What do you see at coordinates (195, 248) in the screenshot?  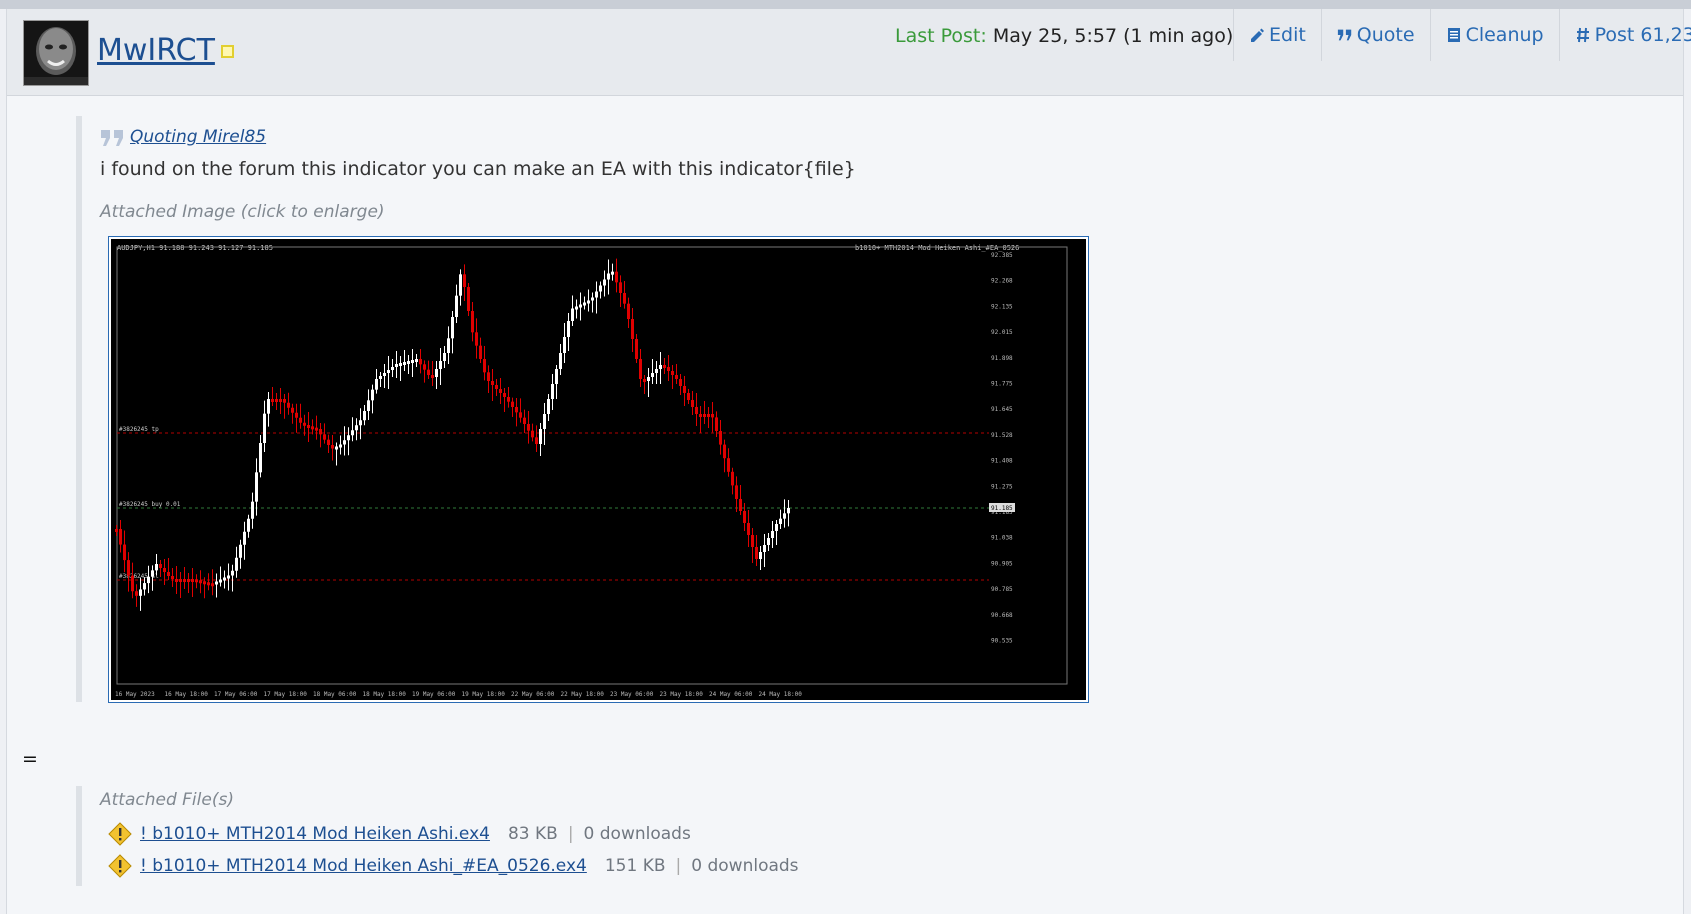 I see `chart-header-left: AUDJPY,H1 91.188 91.243 91.127 91.185` at bounding box center [195, 248].